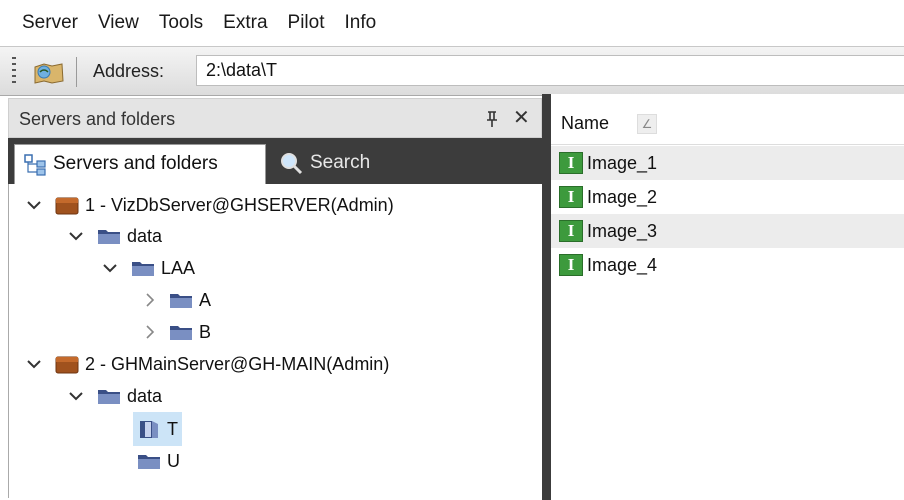 This screenshot has height=500, width=904. I want to click on column-header-label: Name, so click(585, 123).